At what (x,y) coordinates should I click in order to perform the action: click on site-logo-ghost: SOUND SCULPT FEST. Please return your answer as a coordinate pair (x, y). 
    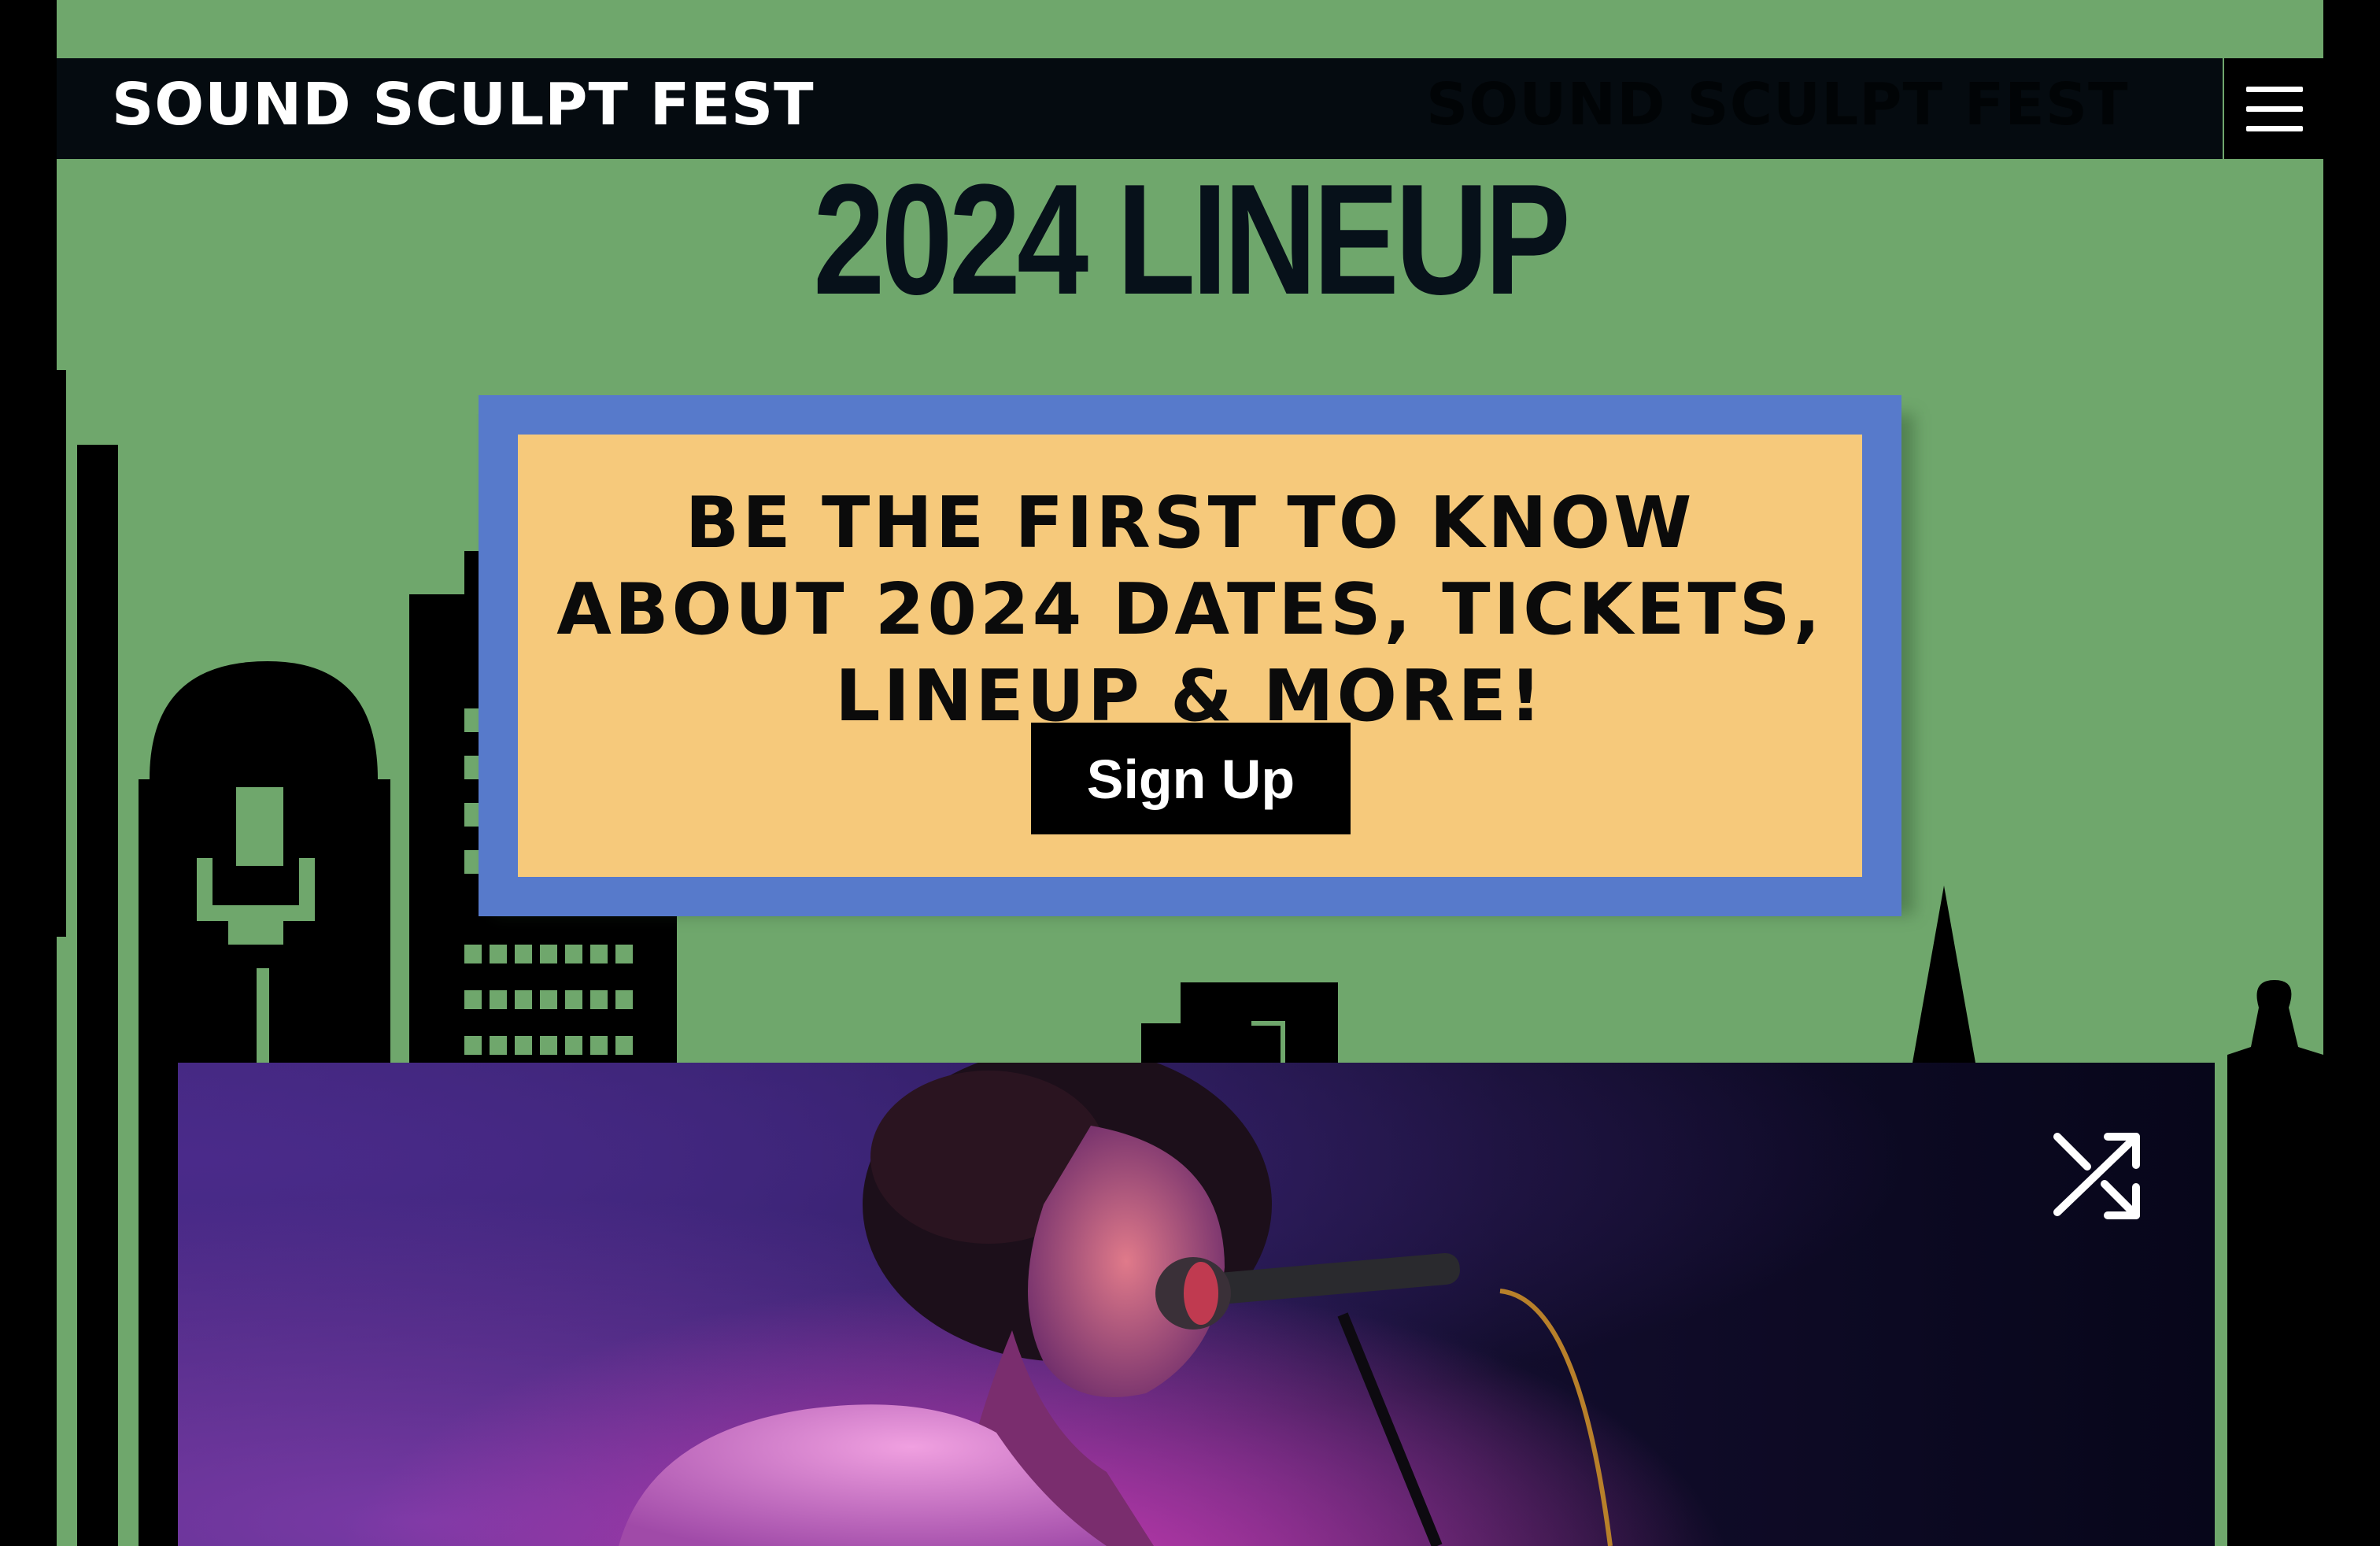
    Looking at the image, I should click on (1778, 105).